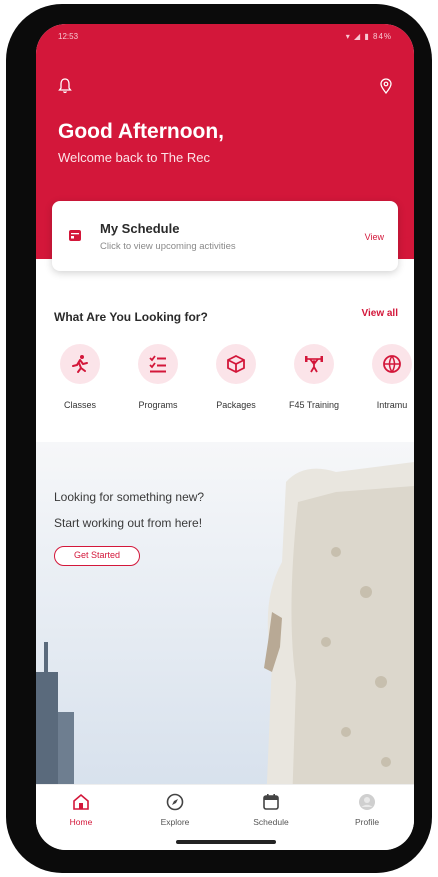 This screenshot has width=438, height=877. Describe the element at coordinates (386, 86) in the screenshot. I see `location-pin-icon` at that location.